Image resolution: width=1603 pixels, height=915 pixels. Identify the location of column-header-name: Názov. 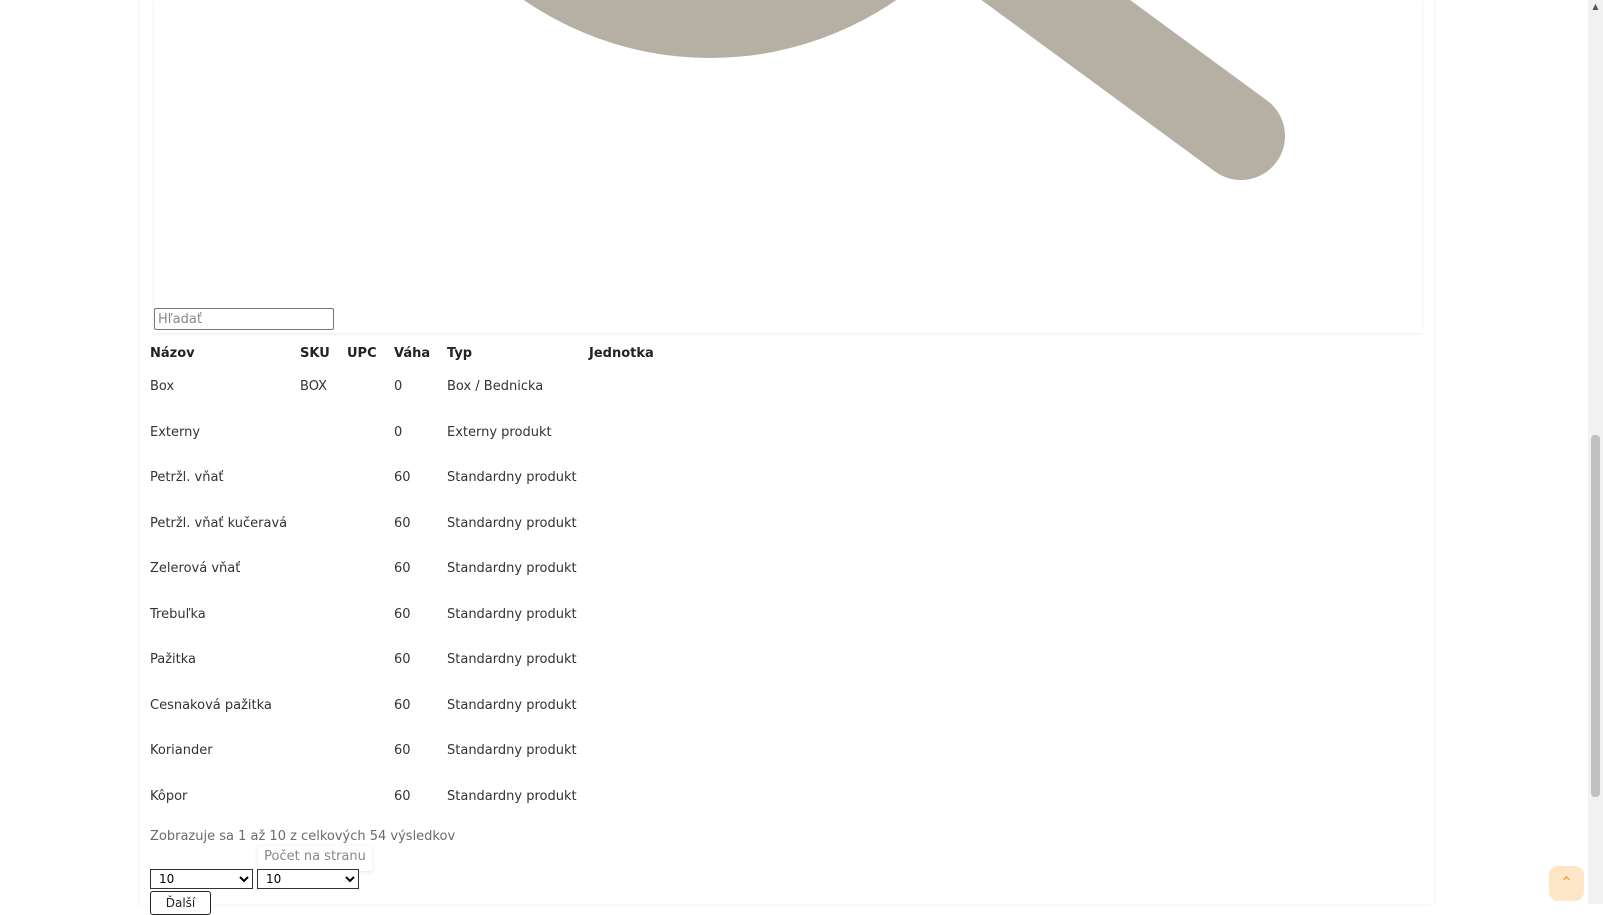
(223, 353).